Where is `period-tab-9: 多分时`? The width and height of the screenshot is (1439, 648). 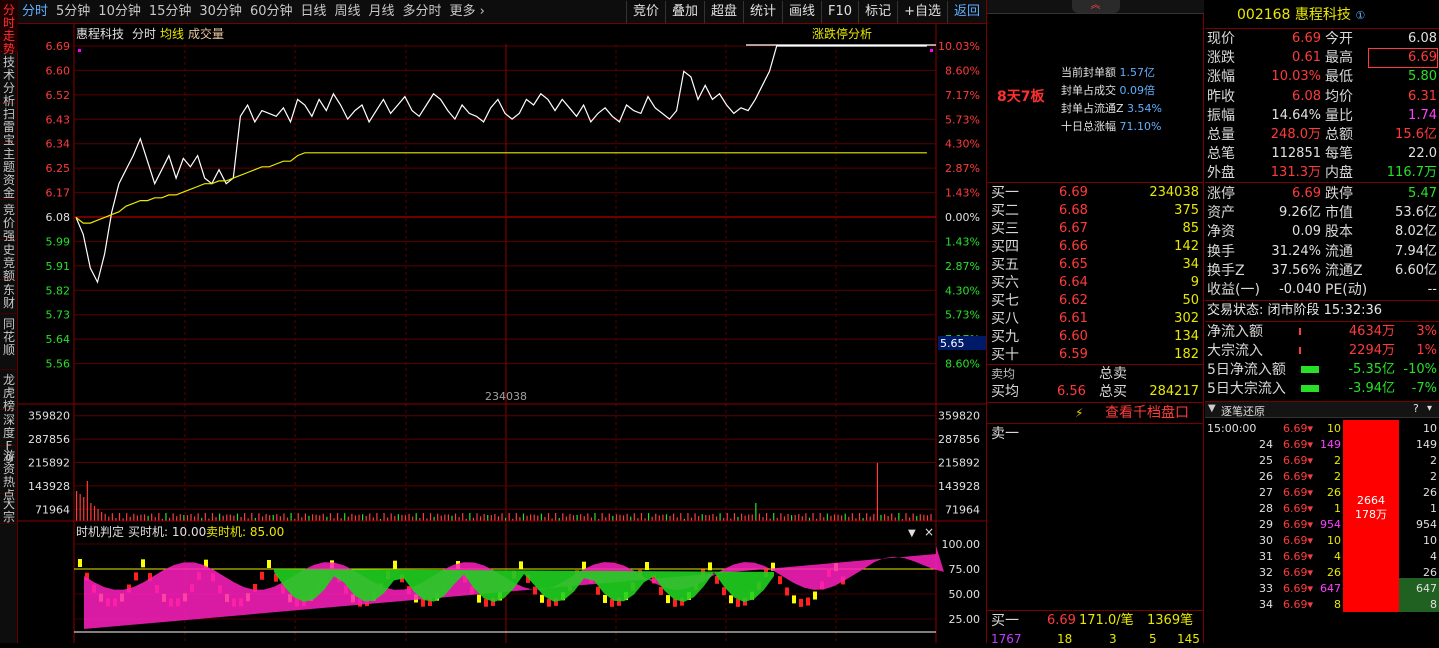 period-tab-9: 多分时 is located at coordinates (422, 12).